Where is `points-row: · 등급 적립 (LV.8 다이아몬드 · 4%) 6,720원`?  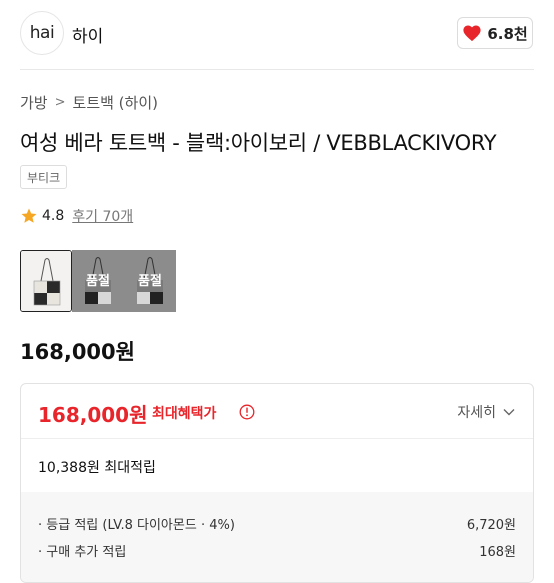
points-row: · 등급 적립 (LV.8 다이아몬드 · 4%) 6,720원 is located at coordinates (277, 523).